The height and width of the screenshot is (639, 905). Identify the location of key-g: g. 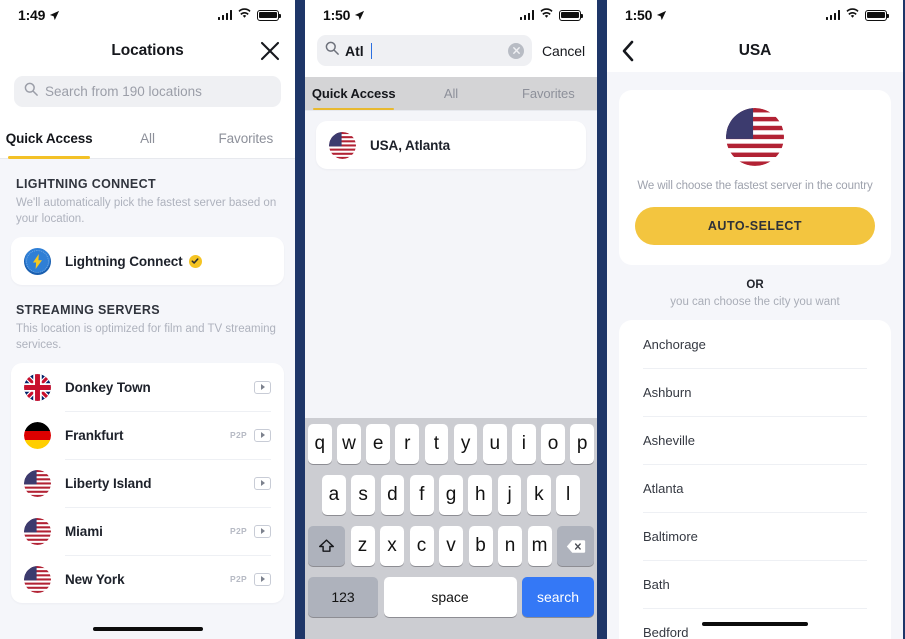
(451, 495).